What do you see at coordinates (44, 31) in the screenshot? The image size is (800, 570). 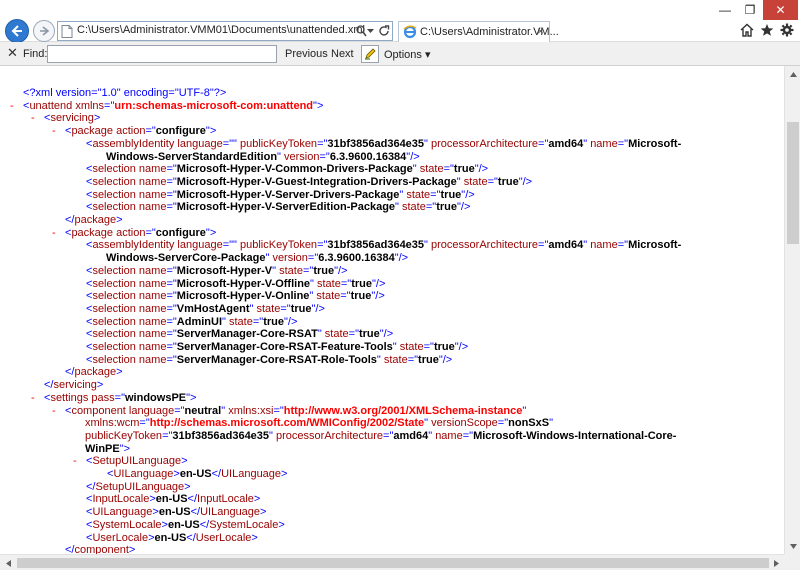 I see `forward-button` at bounding box center [44, 31].